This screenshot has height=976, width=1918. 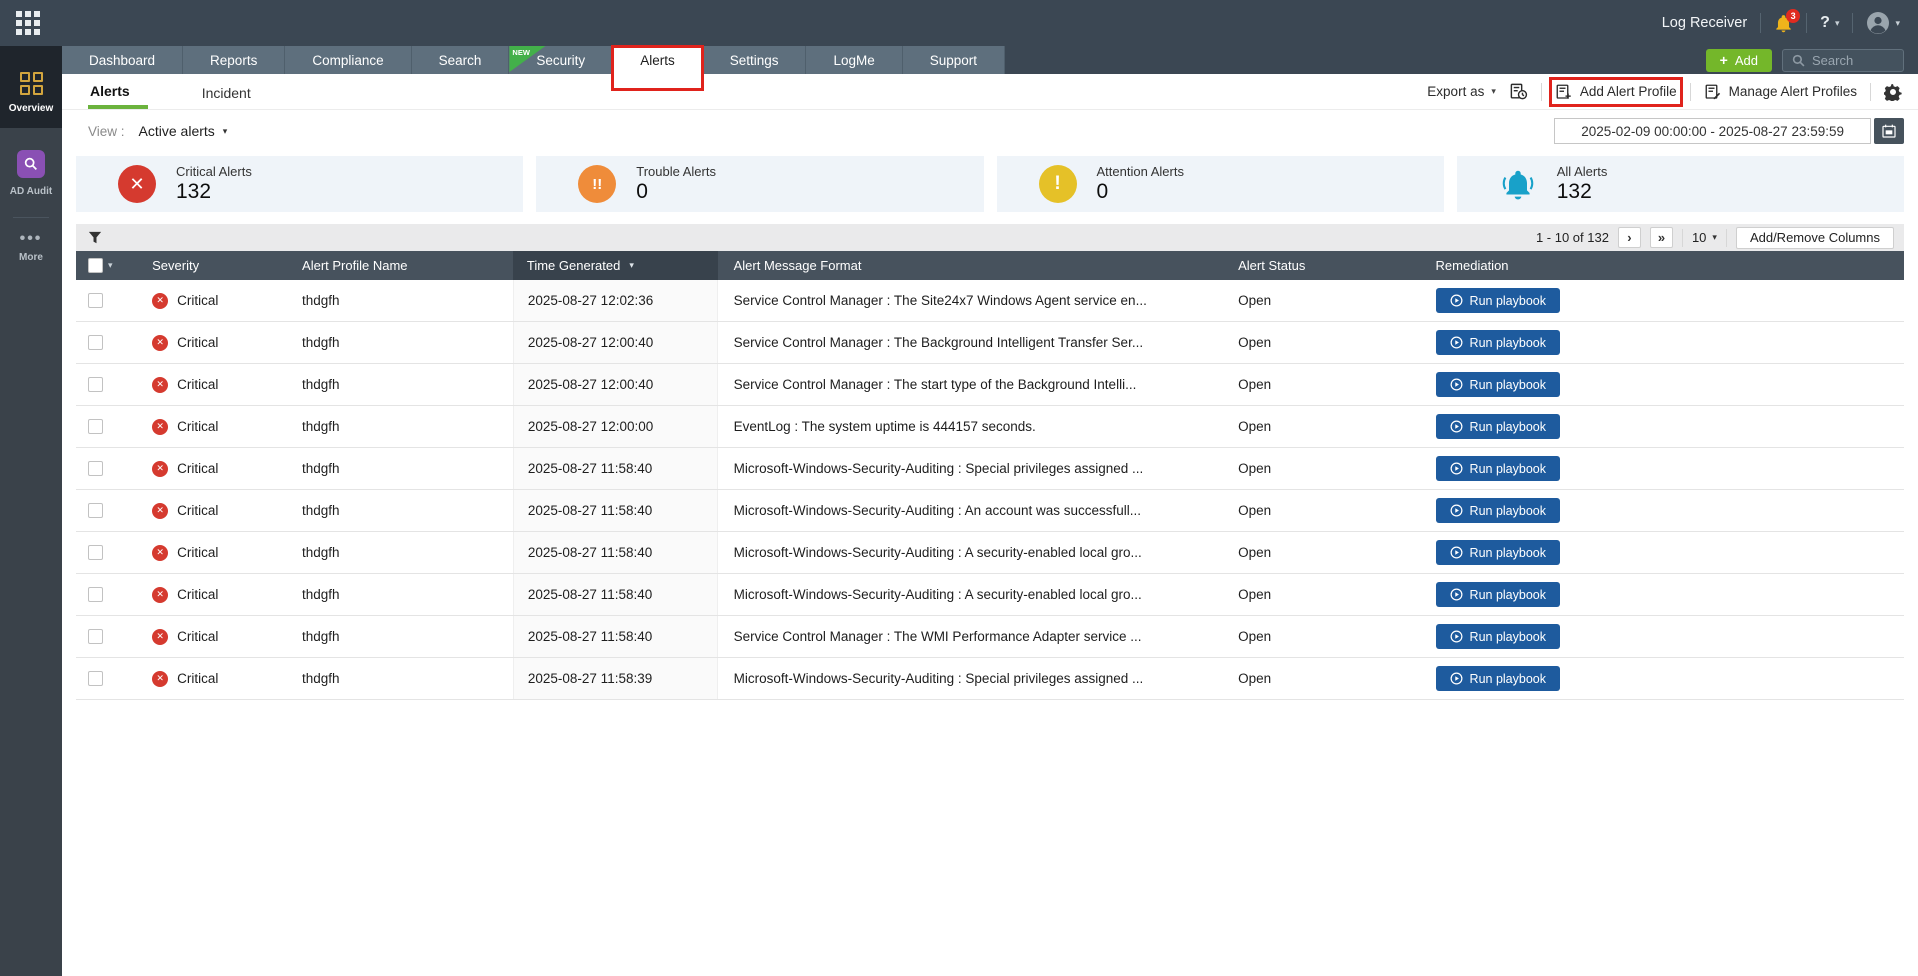 I want to click on header-severity: Severity, so click(x=213, y=265).